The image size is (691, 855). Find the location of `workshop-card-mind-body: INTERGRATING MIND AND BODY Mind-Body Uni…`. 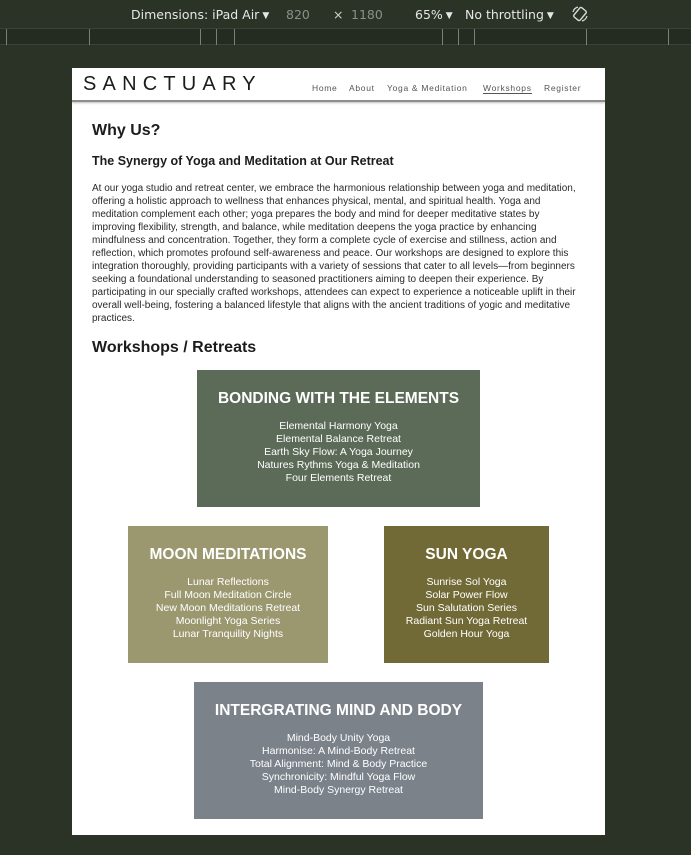

workshop-card-mind-body: INTERGRATING MIND AND BODY Mind-Body Uni… is located at coordinates (338, 750).